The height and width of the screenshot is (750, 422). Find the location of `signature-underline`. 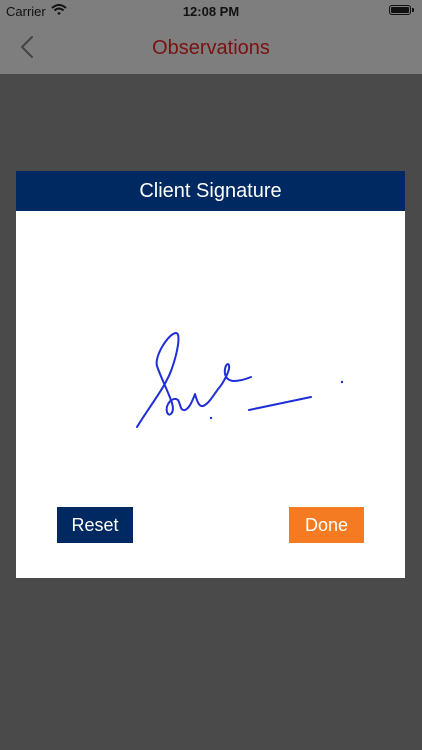

signature-underline is located at coordinates (280, 403).